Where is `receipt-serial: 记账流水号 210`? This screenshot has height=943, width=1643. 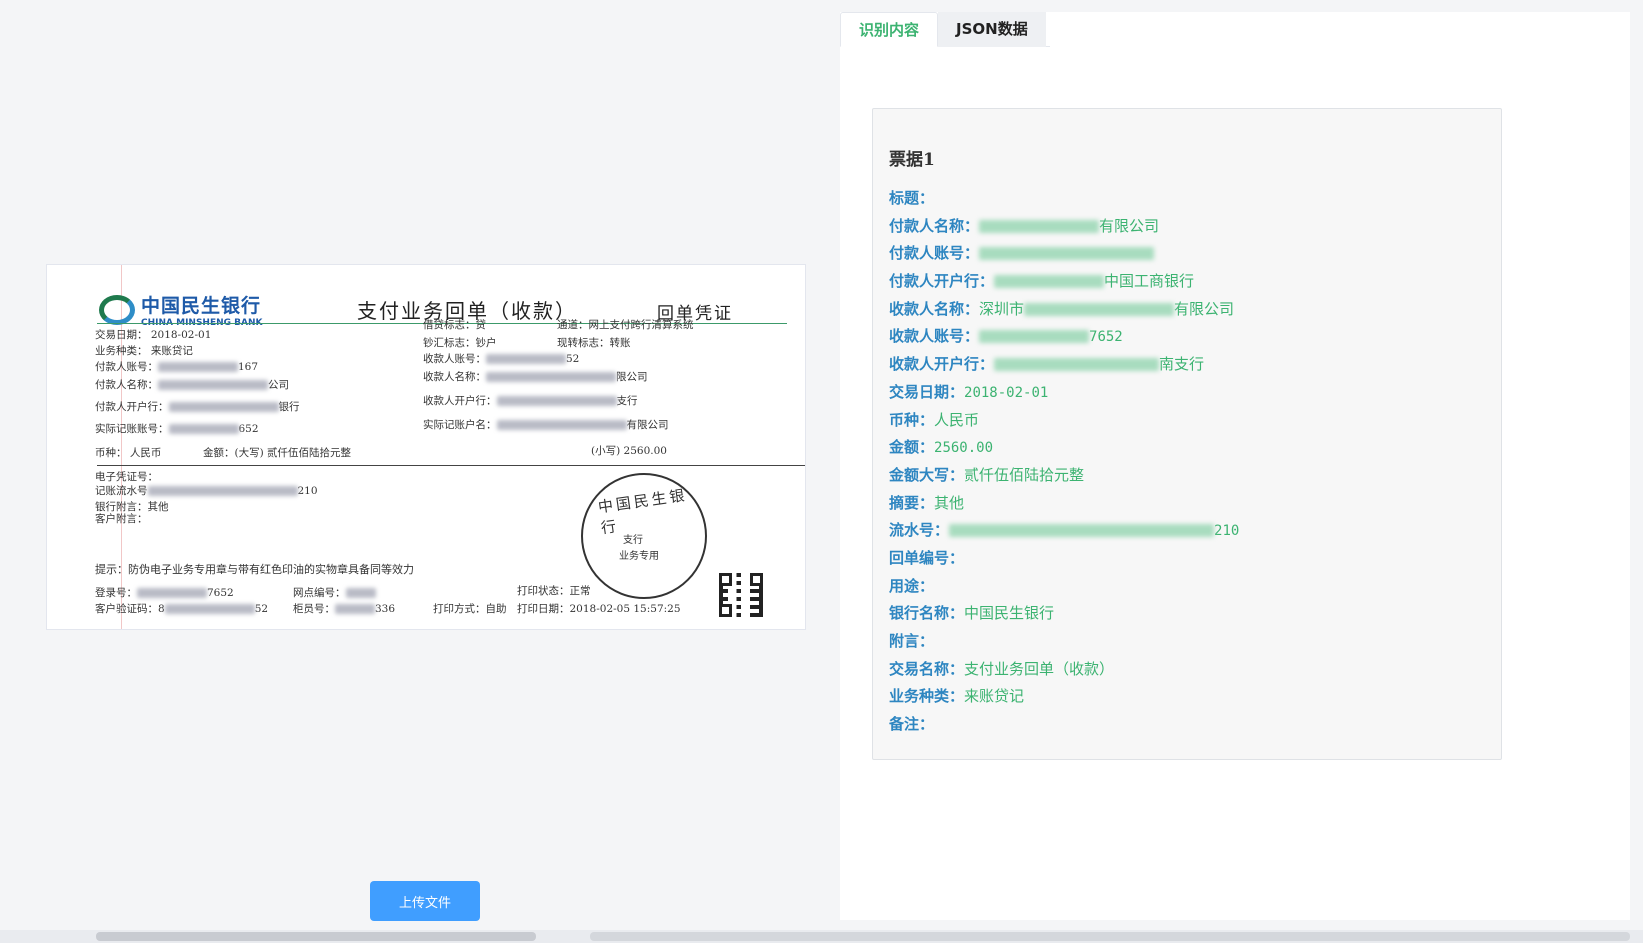
receipt-serial: 记账流水号 210 is located at coordinates (206, 491).